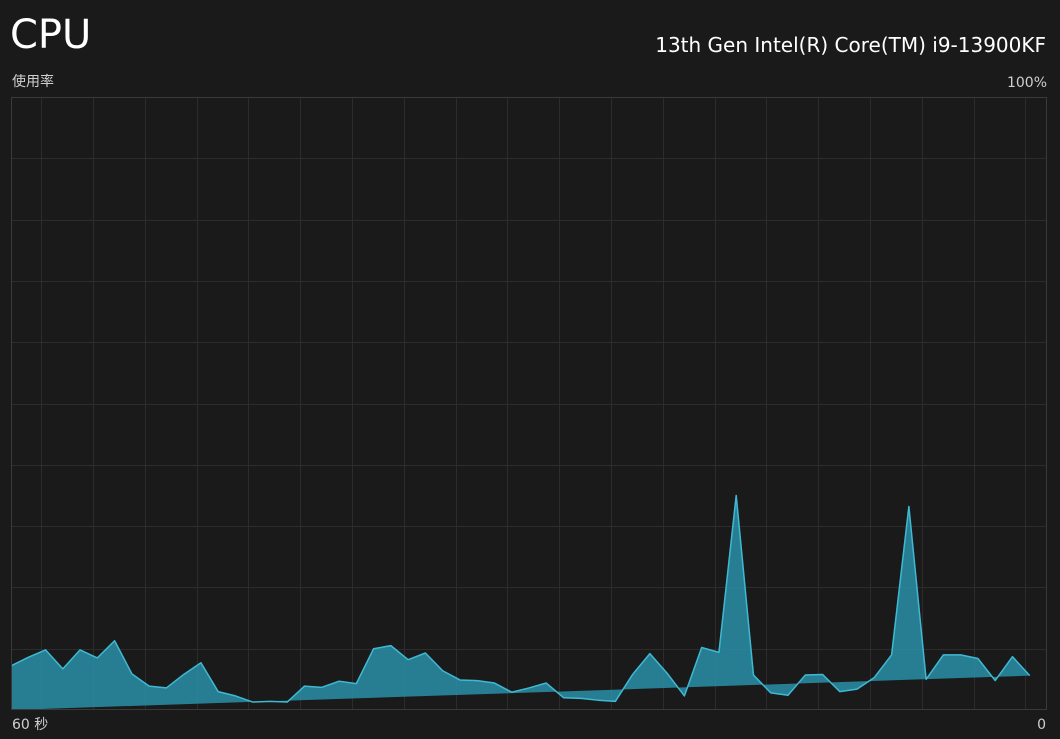 This screenshot has height=739, width=1060. What do you see at coordinates (850, 45) in the screenshot?
I see `processor-name: 13th Gen Intel(R) Core(TM) i9-13900KF` at bounding box center [850, 45].